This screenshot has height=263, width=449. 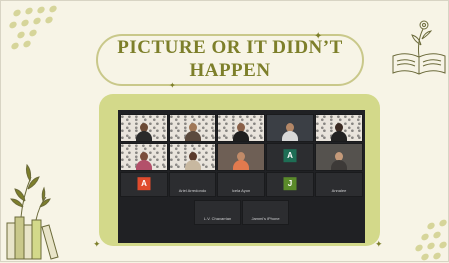 What do you see at coordinates (241, 184) in the screenshot?
I see `participant-tile: Icela Ayon` at bounding box center [241, 184].